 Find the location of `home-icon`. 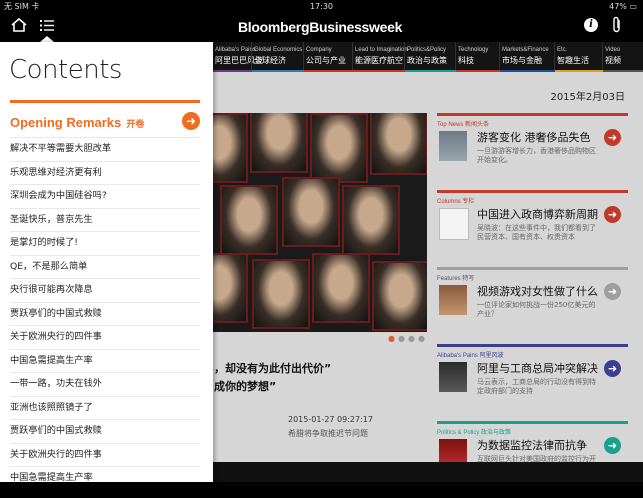

home-icon is located at coordinates (19, 25).